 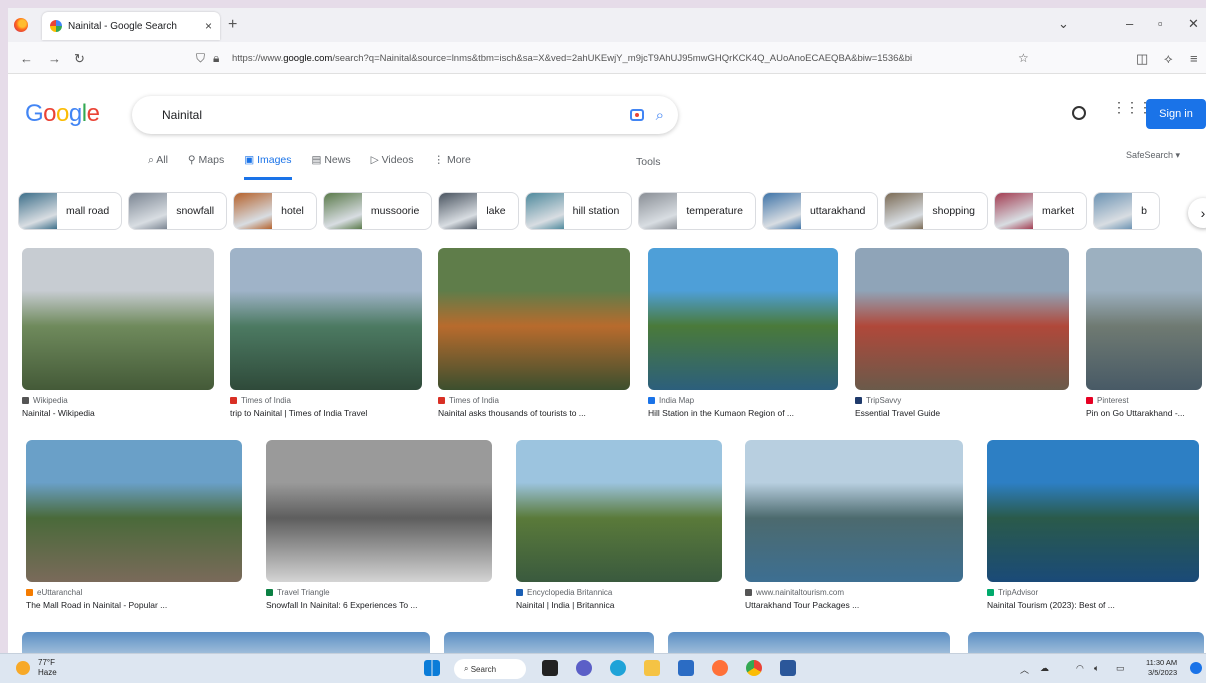 What do you see at coordinates (936, 211) in the screenshot?
I see `chip-shopping: shopping` at bounding box center [936, 211].